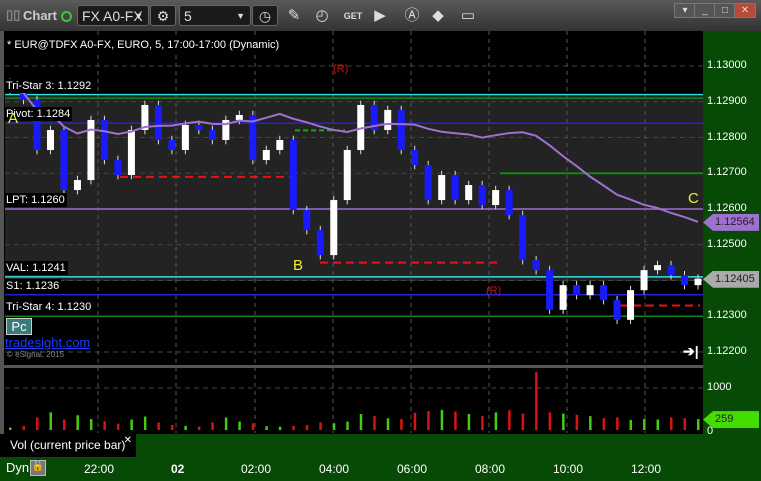  Describe the element at coordinates (178, 469) in the screenshot. I see `time-tick: 02` at that location.